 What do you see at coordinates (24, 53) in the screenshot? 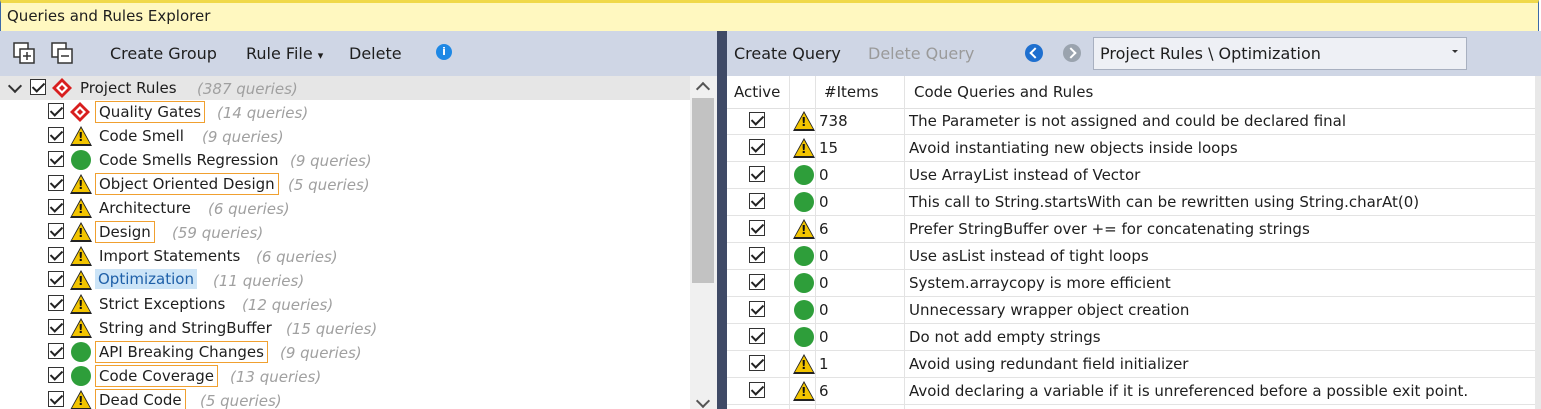
I see `expand-all-icon` at bounding box center [24, 53].